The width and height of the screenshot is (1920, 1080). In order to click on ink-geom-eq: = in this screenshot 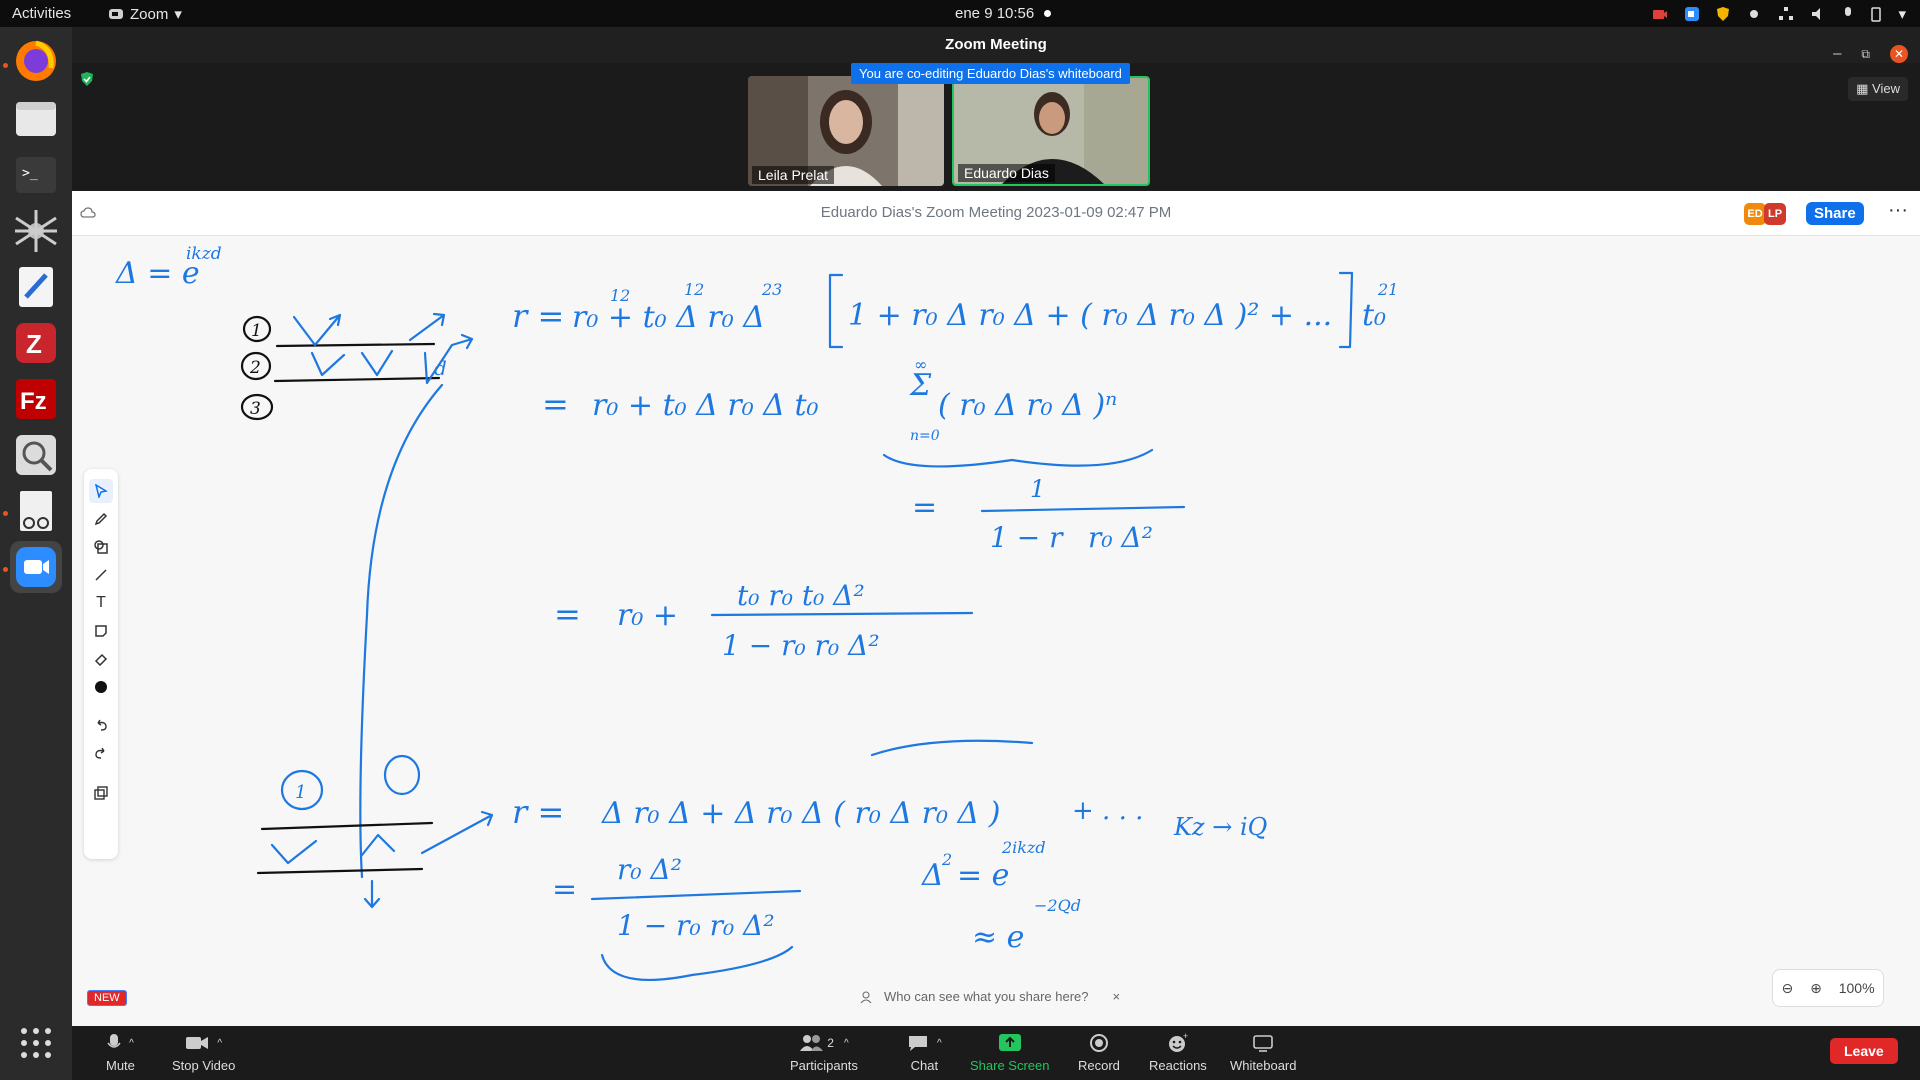, I will do `click(924, 507)`.